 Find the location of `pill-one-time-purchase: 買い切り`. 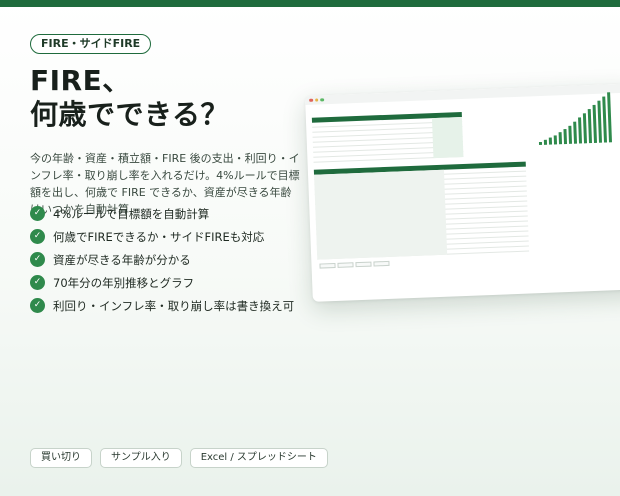

pill-one-time-purchase: 買い切り is located at coordinates (61, 458).